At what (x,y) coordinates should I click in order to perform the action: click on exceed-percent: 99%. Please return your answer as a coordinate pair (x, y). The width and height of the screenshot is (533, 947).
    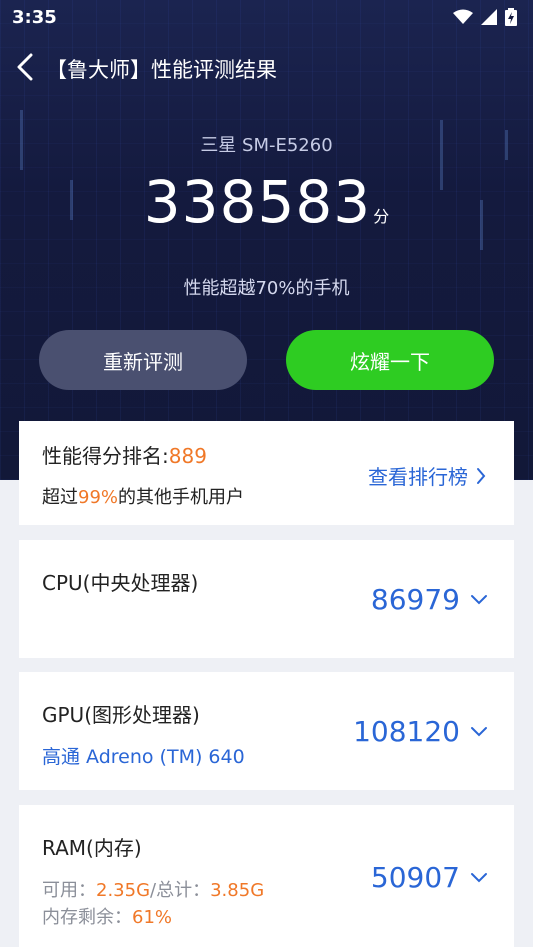
    Looking at the image, I should click on (98, 497).